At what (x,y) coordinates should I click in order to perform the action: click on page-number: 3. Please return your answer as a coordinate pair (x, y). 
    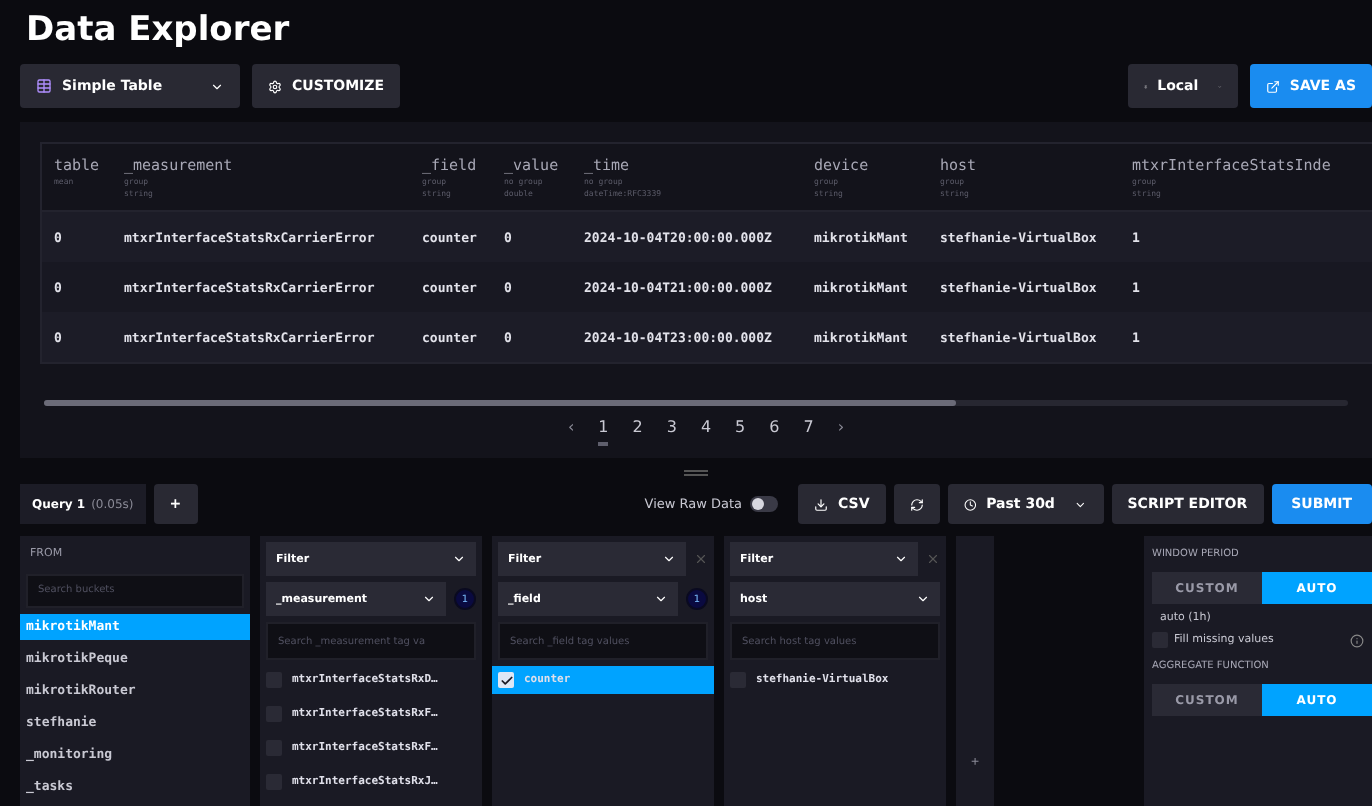
    Looking at the image, I should click on (671, 432).